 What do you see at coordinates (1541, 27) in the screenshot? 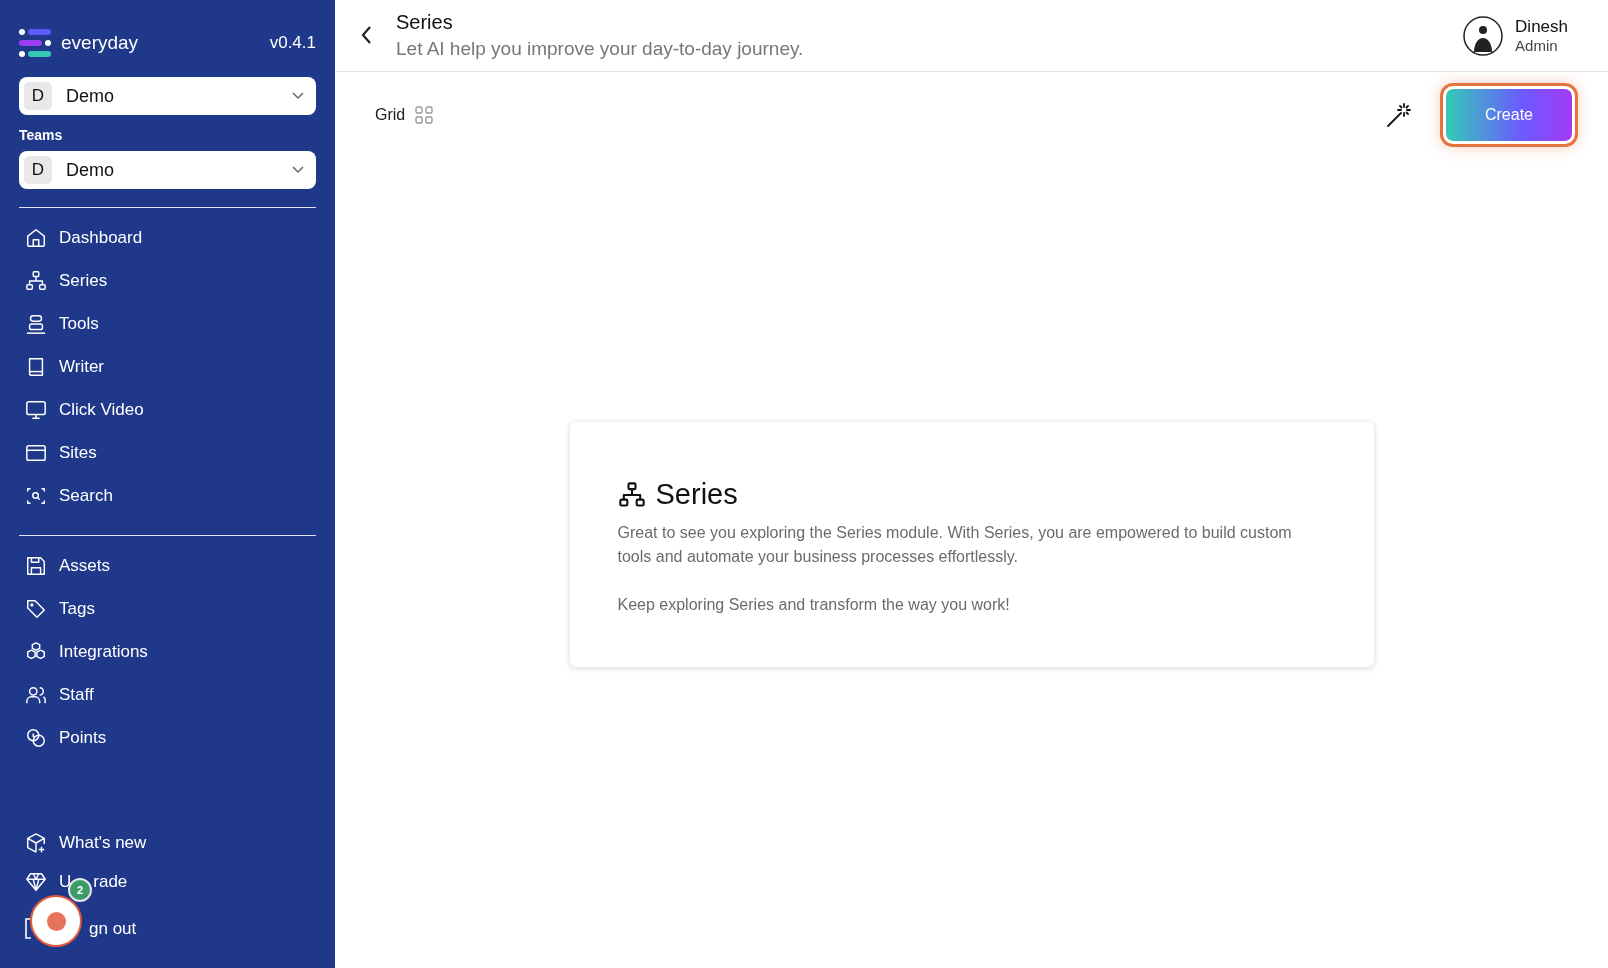
I see `user-name: Dinesh` at bounding box center [1541, 27].